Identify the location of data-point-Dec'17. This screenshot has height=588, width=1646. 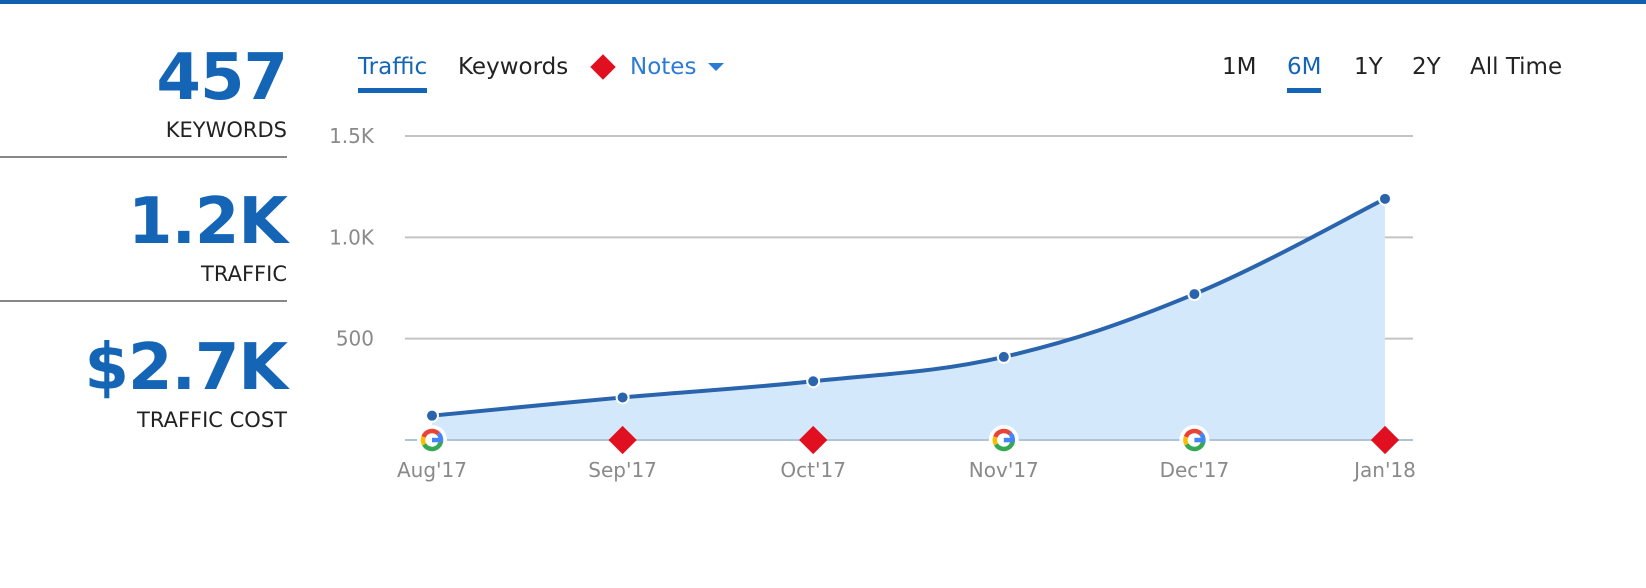
(1194, 294).